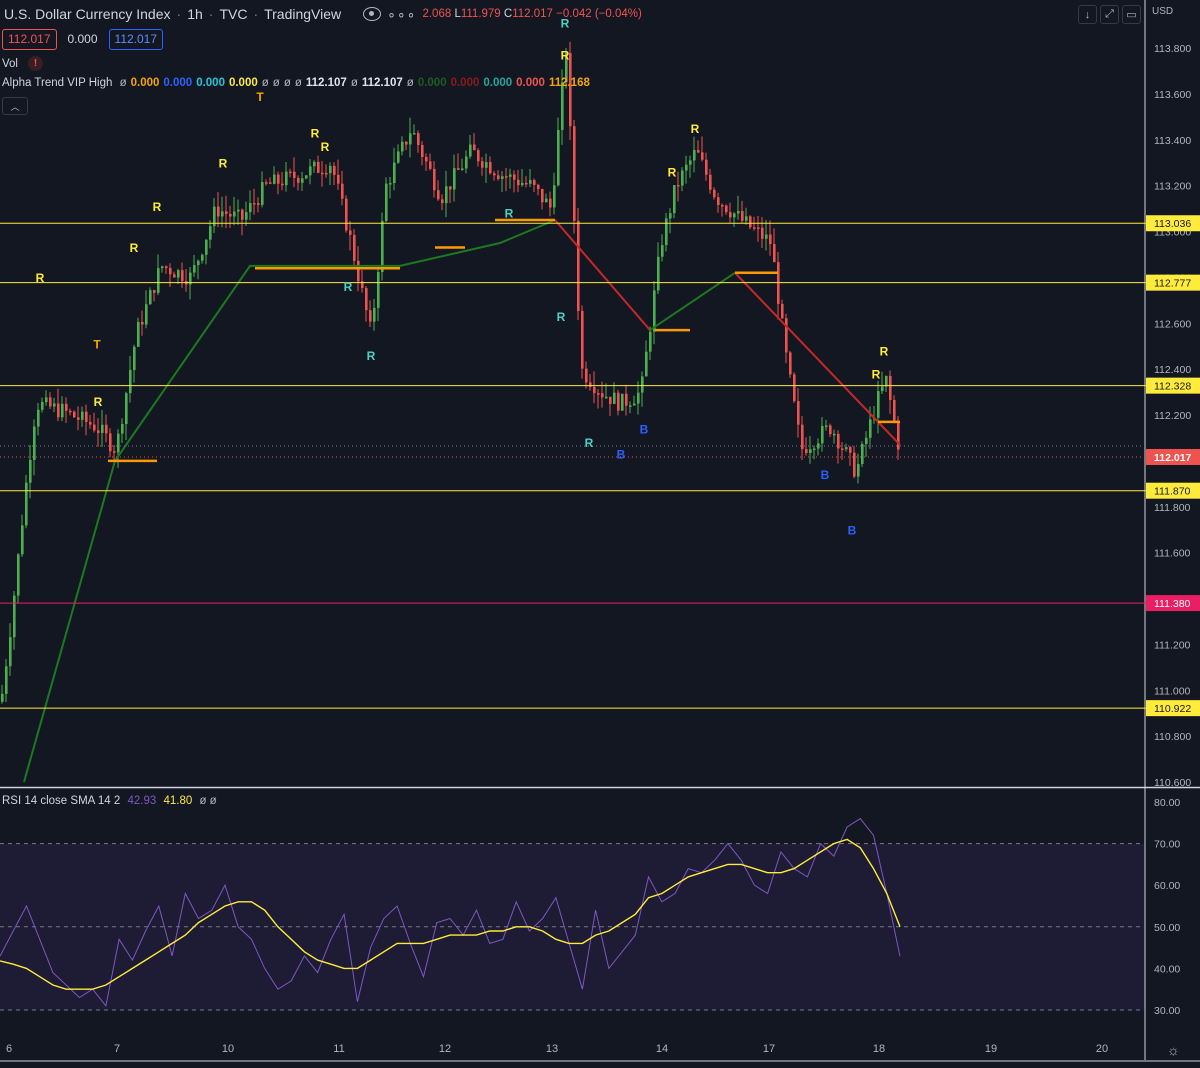  What do you see at coordinates (61, 801) in the screenshot?
I see `rsi-name: RSI 14 close SMA 14 2` at bounding box center [61, 801].